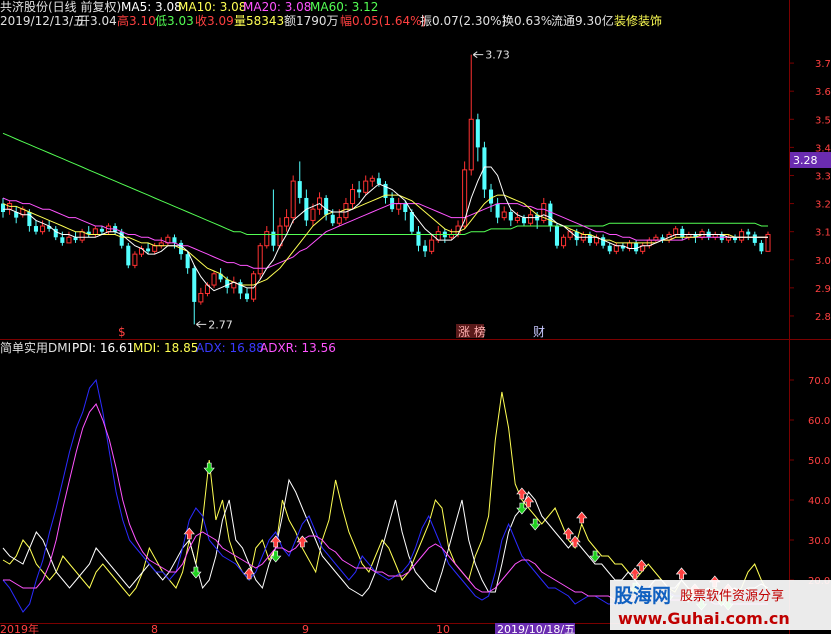  Describe the element at coordinates (212, 7) in the screenshot. I see `ma10-value: MA10: 3.08` at that location.